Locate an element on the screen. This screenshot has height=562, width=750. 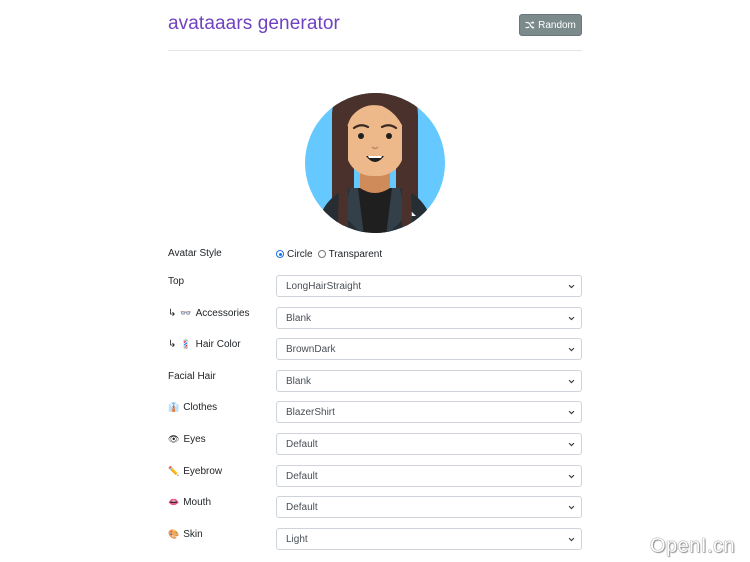
eyebrow-emoji-icon: ✏️ is located at coordinates (174, 471).